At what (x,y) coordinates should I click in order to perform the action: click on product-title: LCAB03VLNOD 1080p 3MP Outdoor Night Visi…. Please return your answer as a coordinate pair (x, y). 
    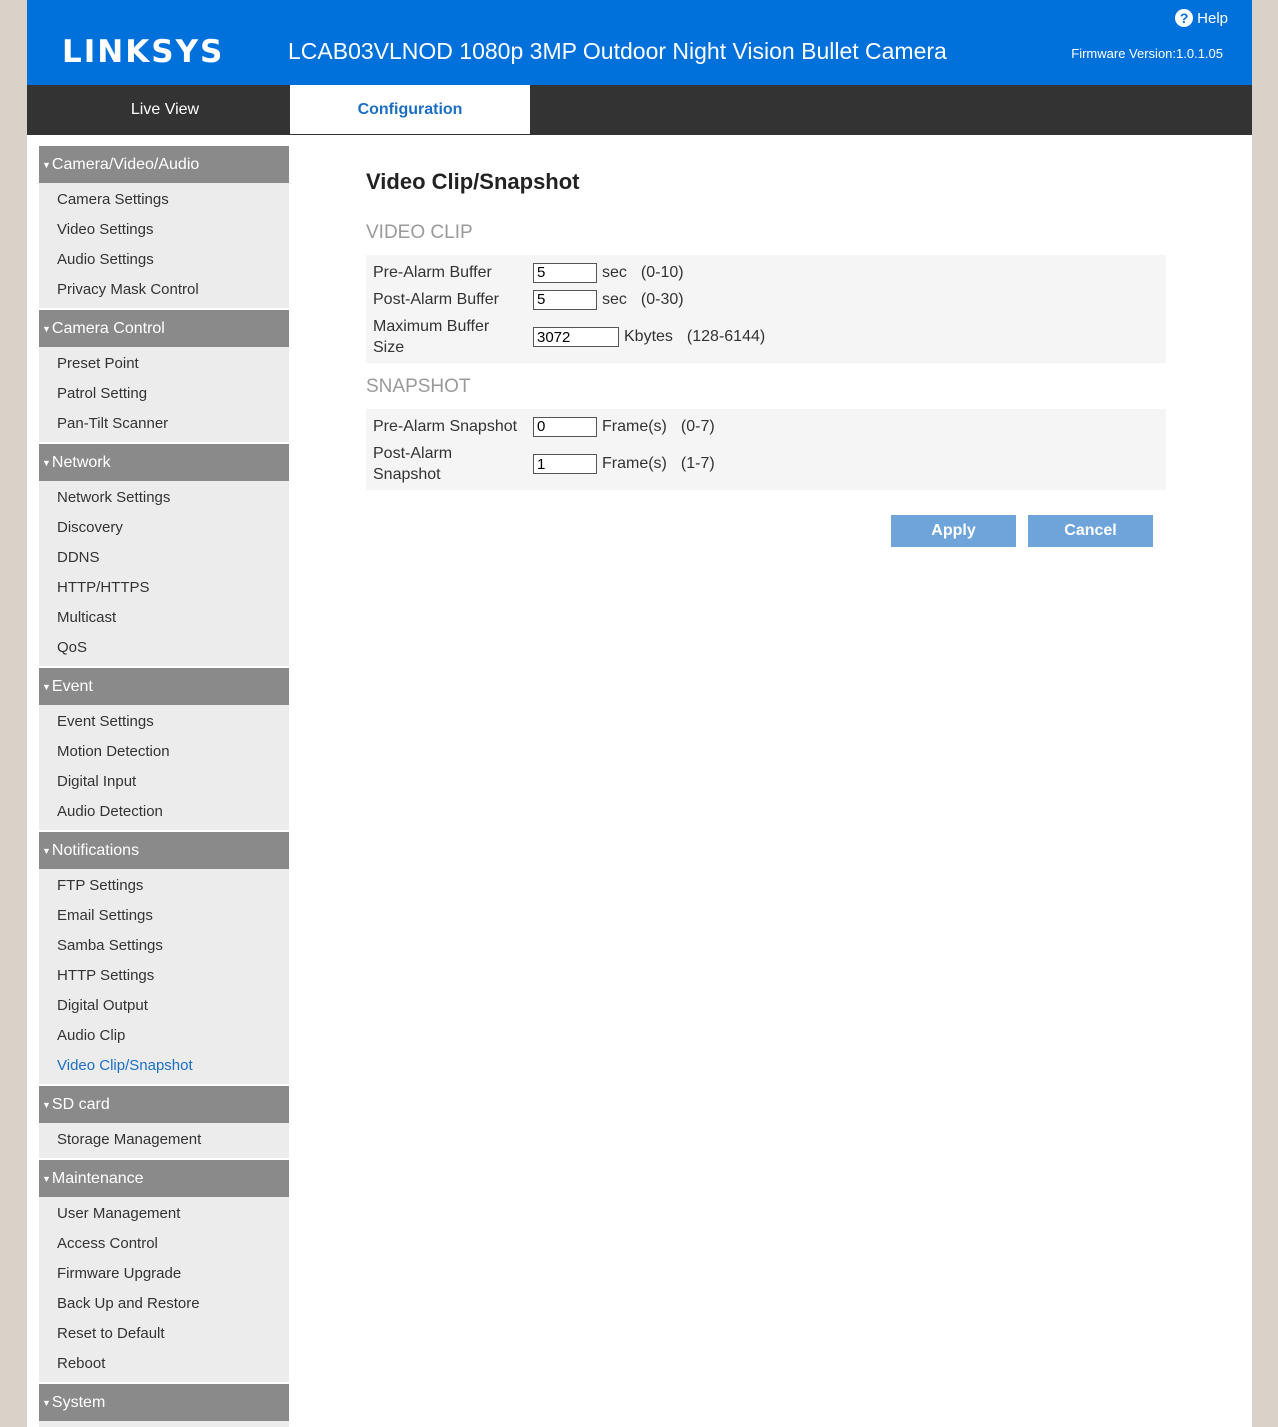
    Looking at the image, I should click on (617, 51).